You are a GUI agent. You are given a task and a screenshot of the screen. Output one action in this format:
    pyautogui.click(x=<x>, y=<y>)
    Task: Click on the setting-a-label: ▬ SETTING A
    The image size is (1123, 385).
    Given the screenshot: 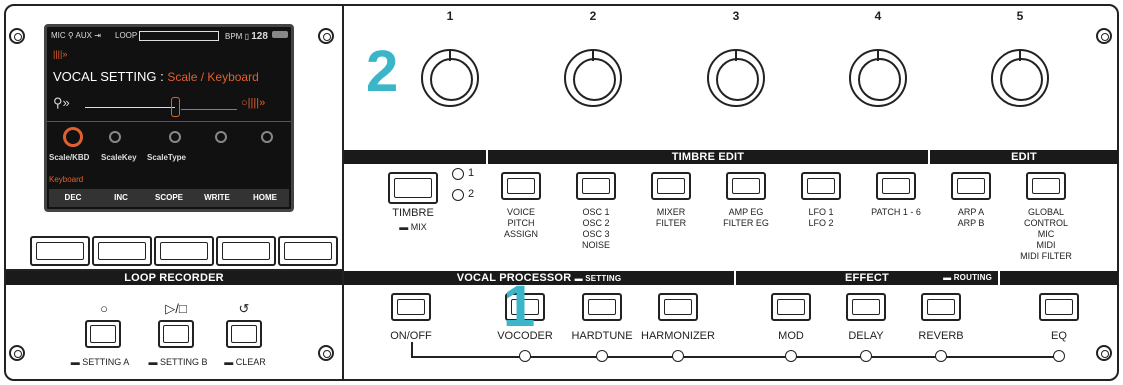 What is the action you would take?
    pyautogui.click(x=100, y=362)
    